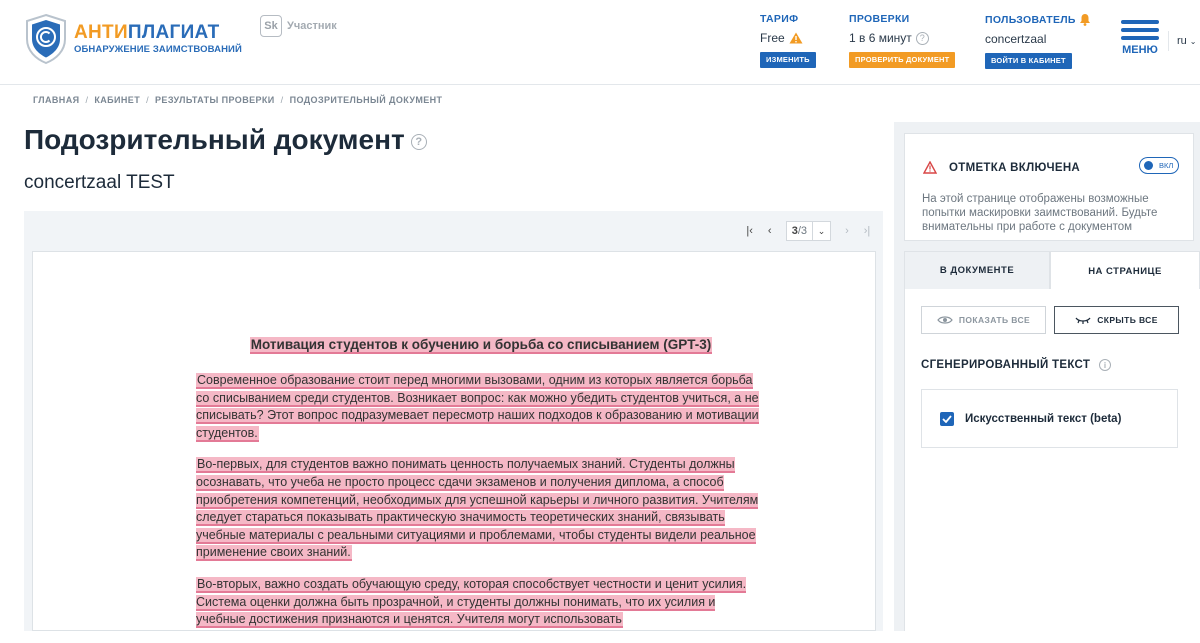 Image resolution: width=1200 pixels, height=643 pixels. Describe the element at coordinates (1140, 22) in the screenshot. I see `hamburger-icon` at that location.